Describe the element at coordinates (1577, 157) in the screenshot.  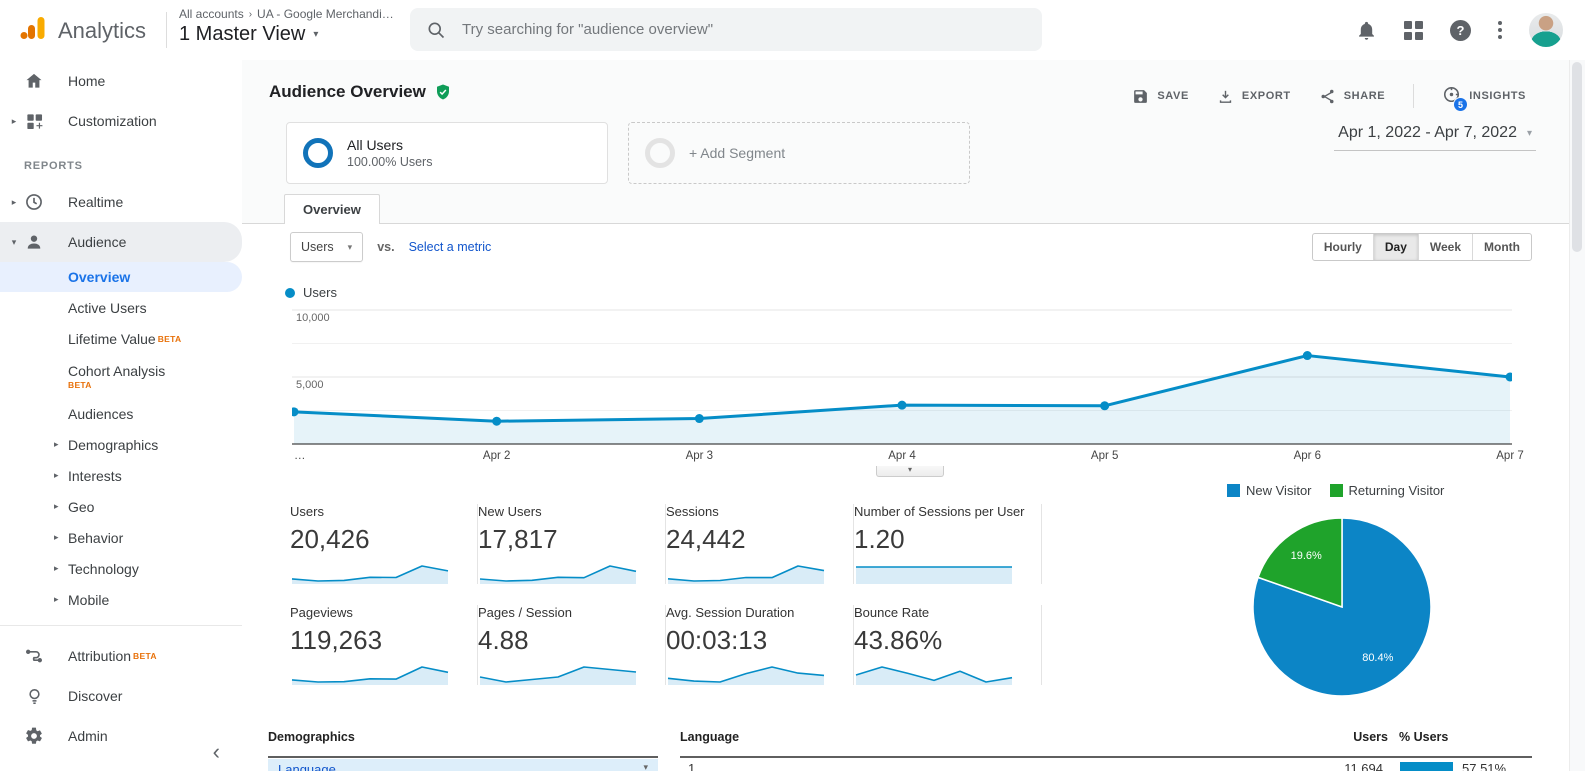
I see `scrollbar-thumb` at that location.